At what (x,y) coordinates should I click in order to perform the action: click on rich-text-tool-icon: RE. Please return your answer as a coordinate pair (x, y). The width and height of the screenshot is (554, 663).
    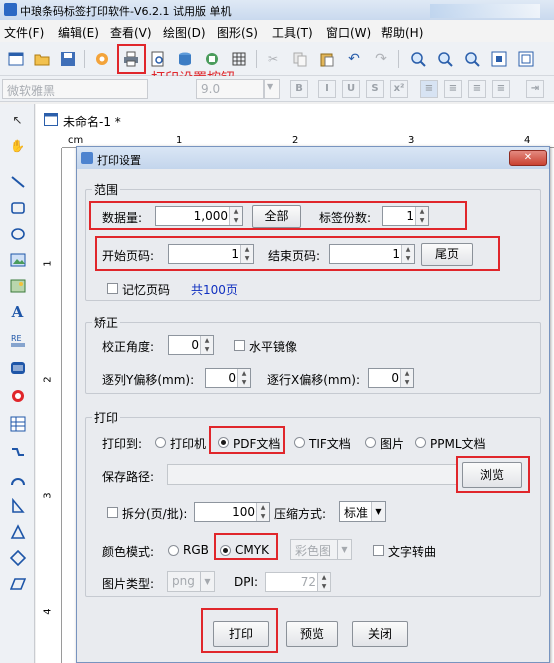
    Looking at the image, I should click on (17, 339).